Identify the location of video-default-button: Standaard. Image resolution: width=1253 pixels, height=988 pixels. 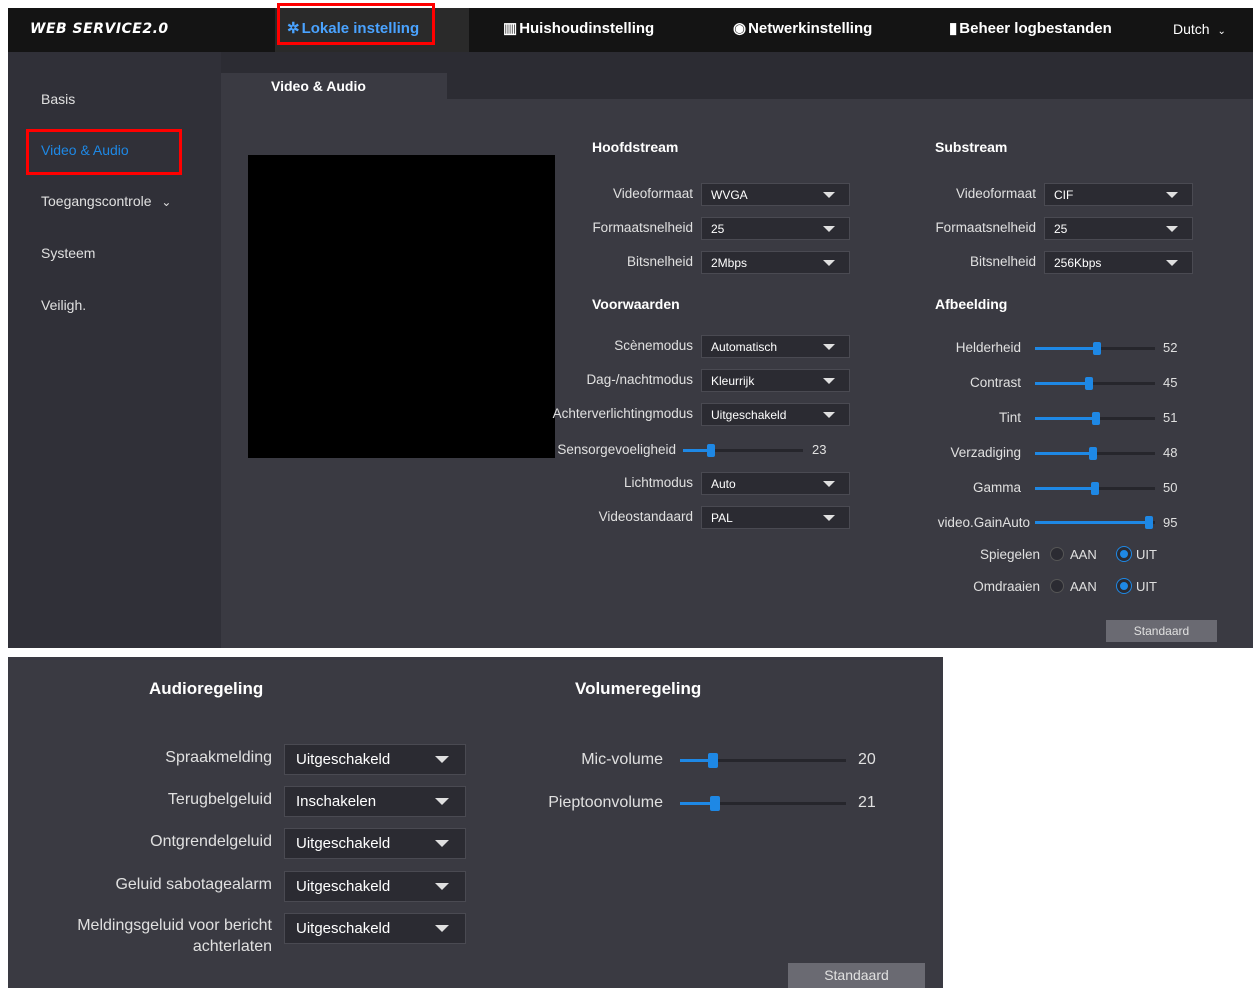
(1161, 631).